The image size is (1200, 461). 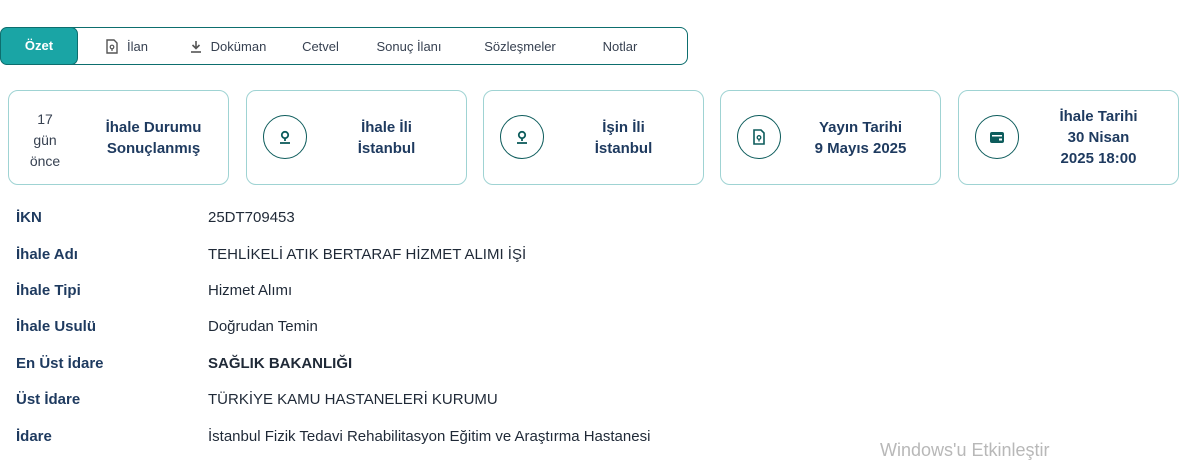 I want to click on tab-dokuman: Doküman, so click(x=228, y=46).